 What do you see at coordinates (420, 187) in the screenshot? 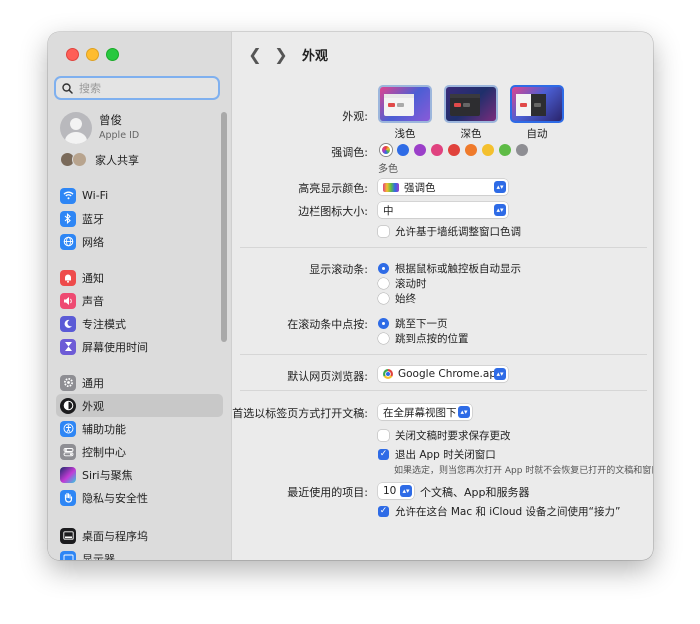
I see `highlight-color-value: 强调色` at bounding box center [420, 187].